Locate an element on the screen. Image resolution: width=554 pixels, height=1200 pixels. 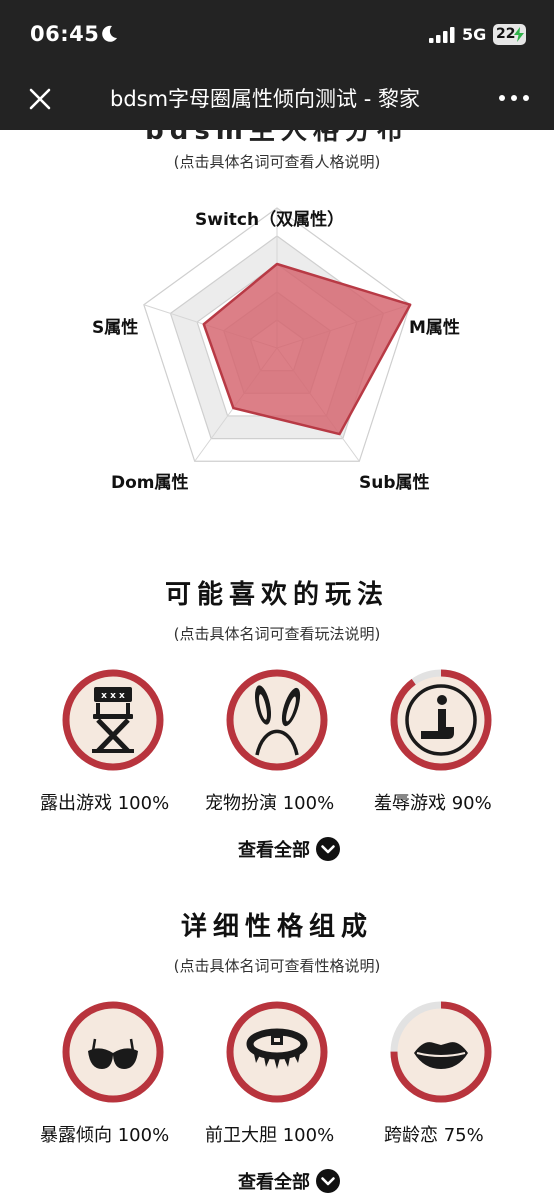
badge-exposure-game: x x x is located at coordinates (113, 720).